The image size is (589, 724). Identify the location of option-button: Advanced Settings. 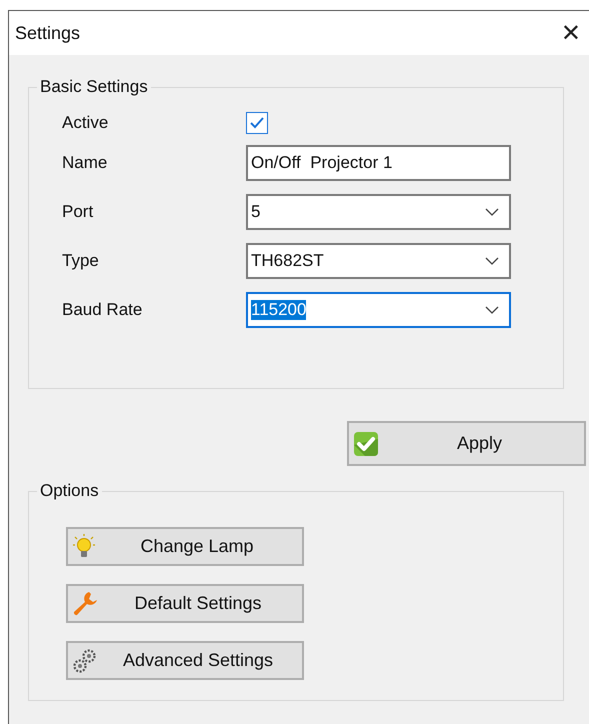
(185, 660).